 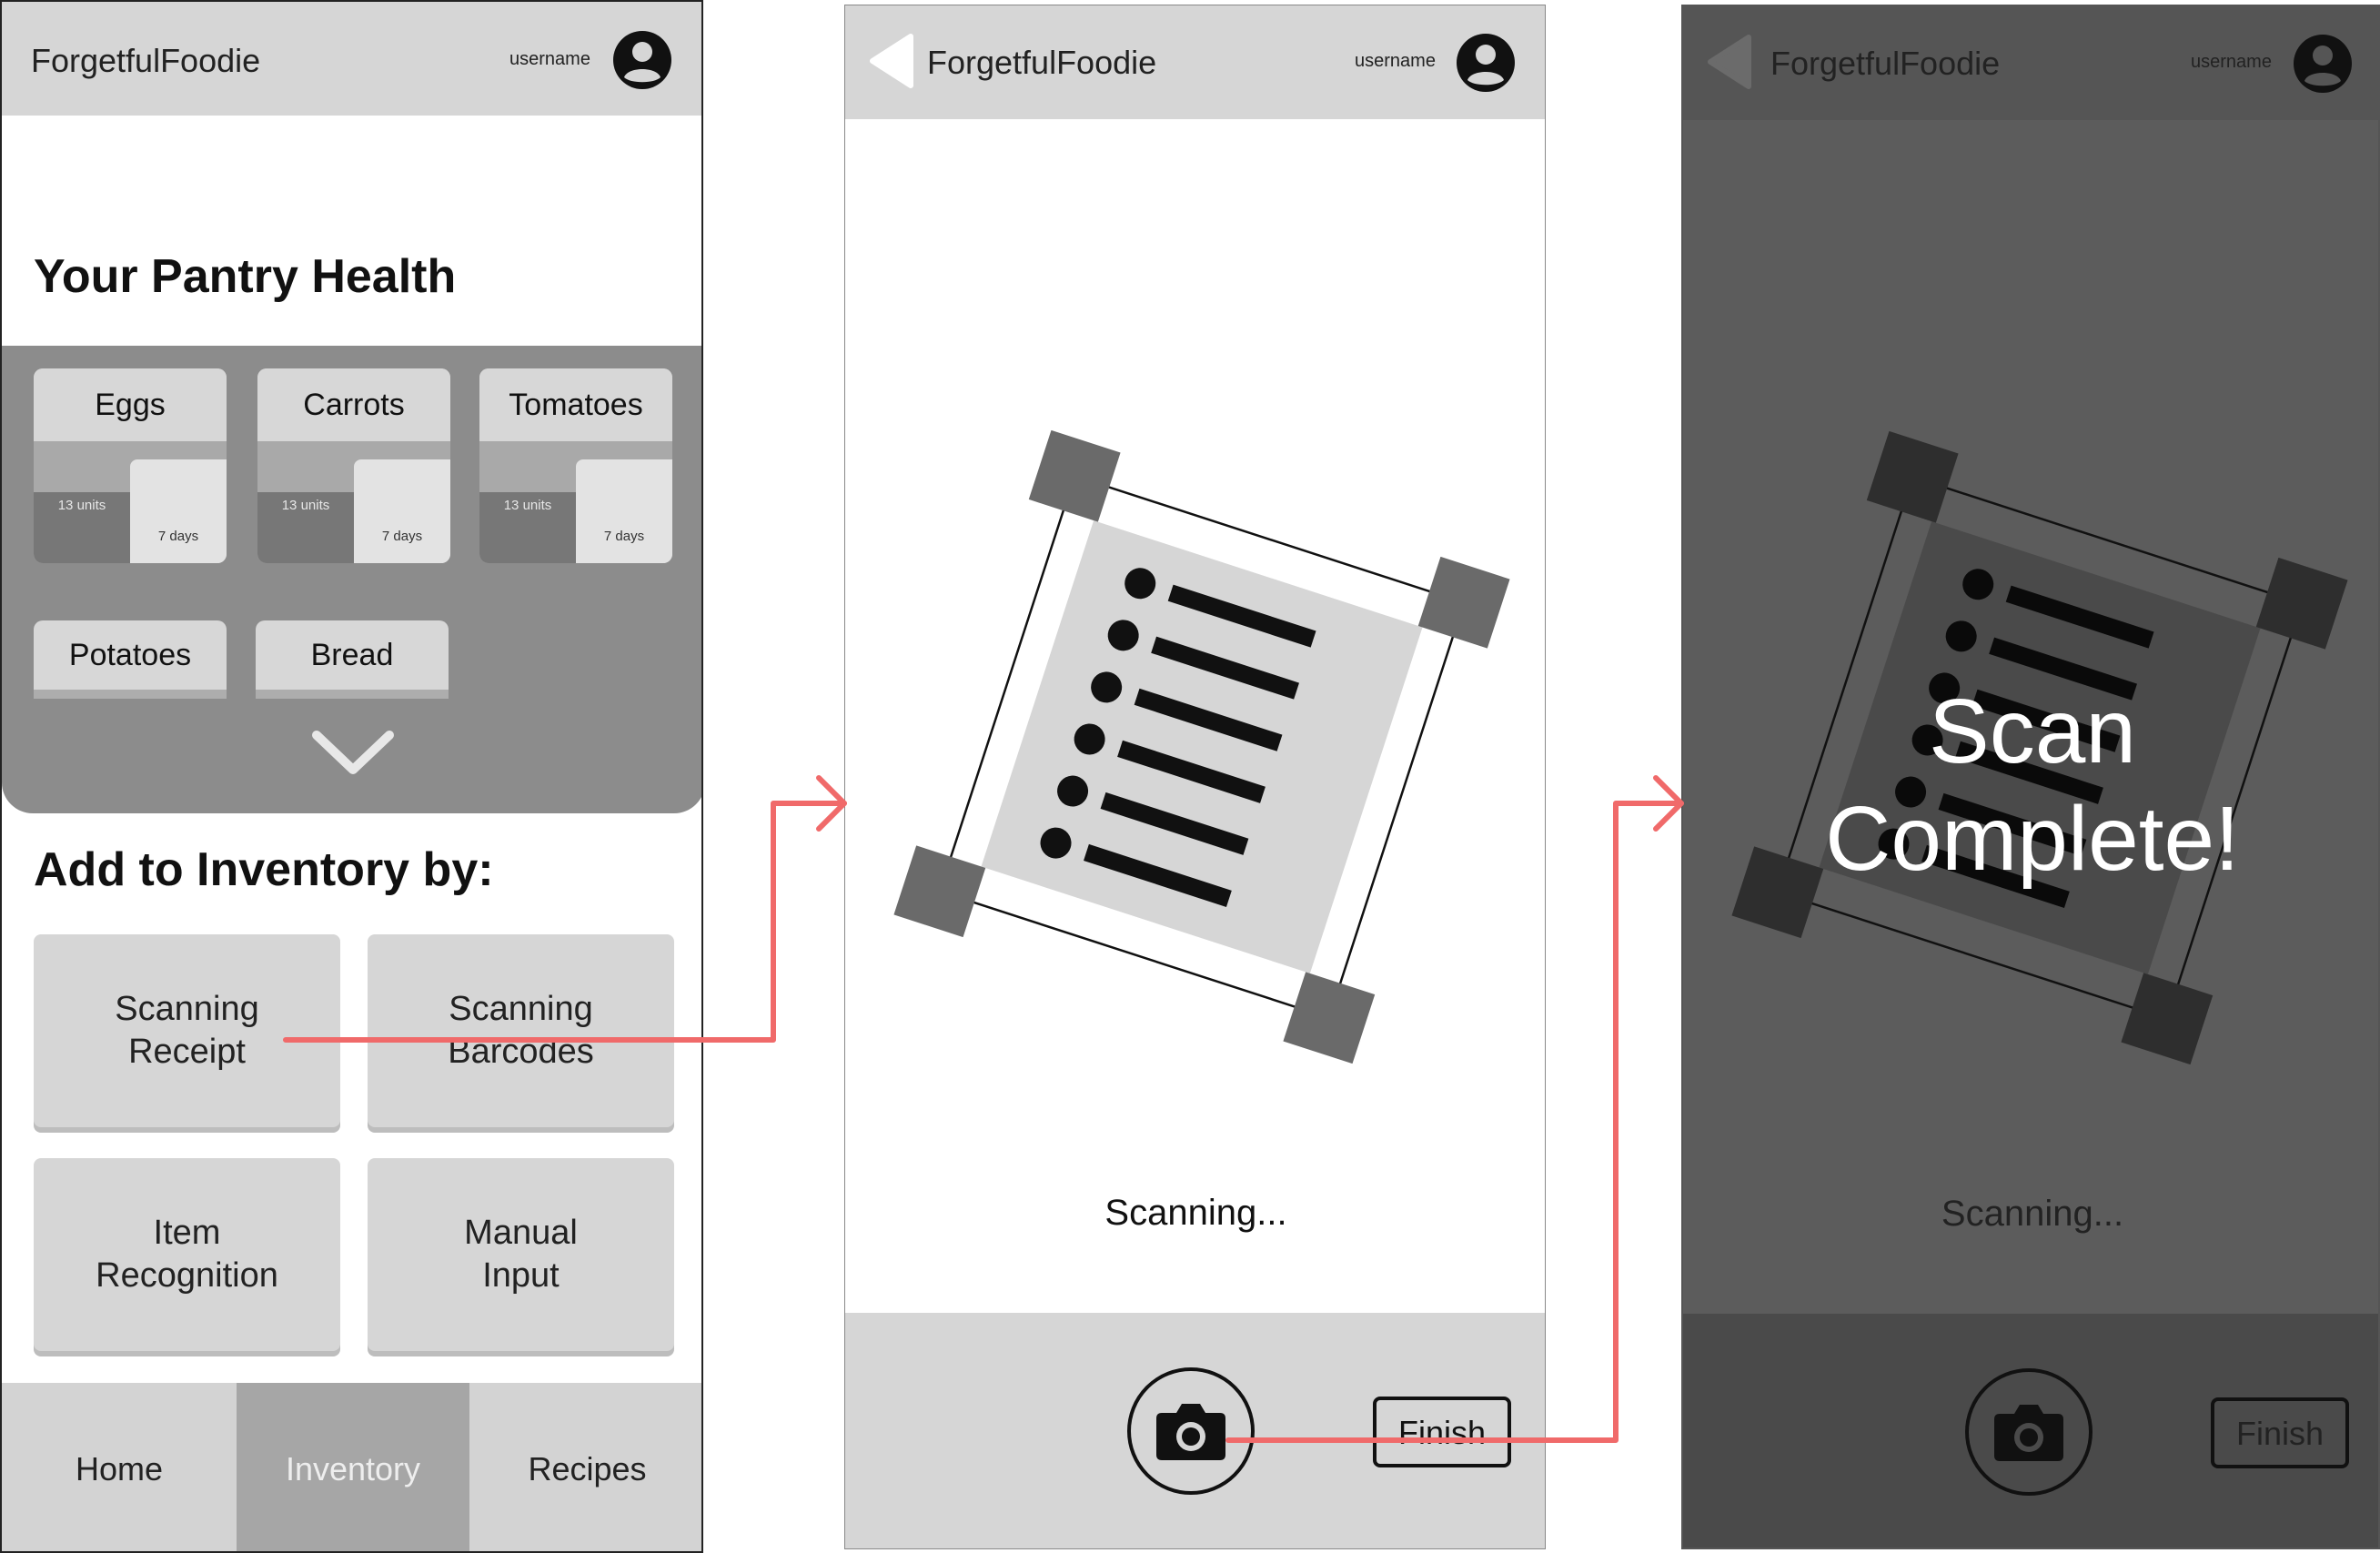 What do you see at coordinates (2033, 839) in the screenshot?
I see `scan-complete-line2: Complete!` at bounding box center [2033, 839].